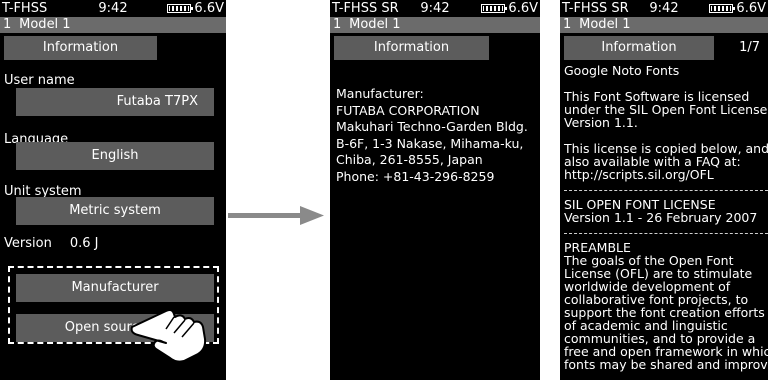  I want to click on version-row: Version 0.6 J, so click(51, 243).